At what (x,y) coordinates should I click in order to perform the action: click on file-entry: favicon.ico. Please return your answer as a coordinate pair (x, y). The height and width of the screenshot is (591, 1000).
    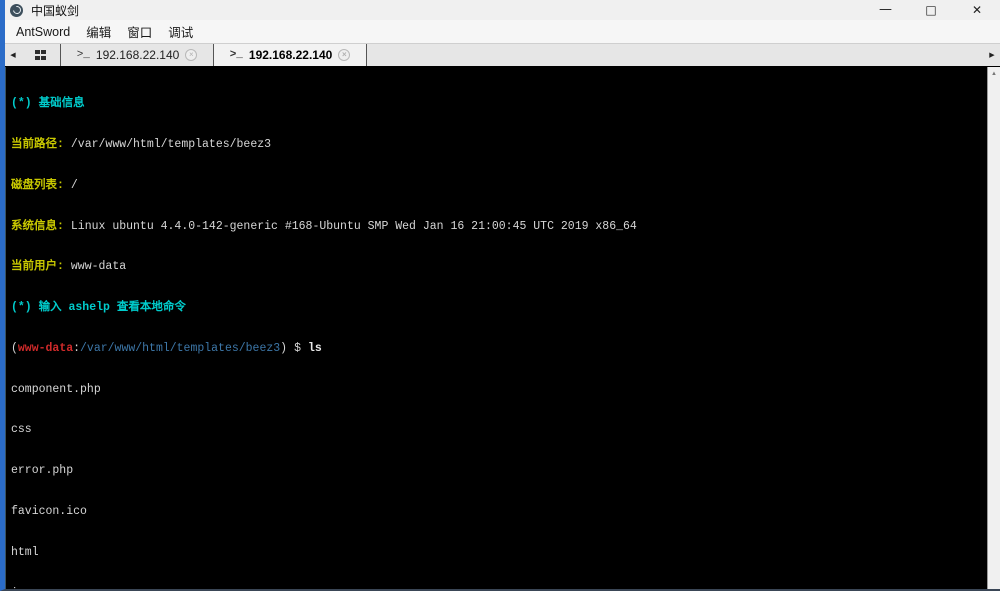
    Looking at the image, I should click on (49, 511).